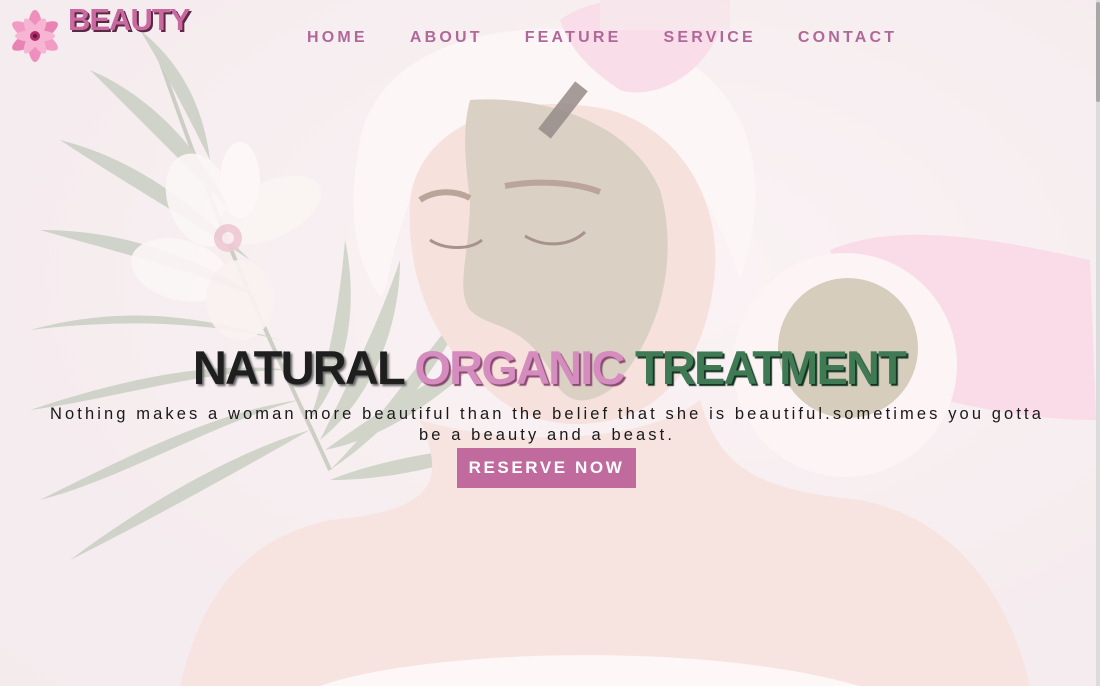 This screenshot has height=686, width=1100. What do you see at coordinates (847, 38) in the screenshot?
I see `nav-contact: CONTACT` at bounding box center [847, 38].